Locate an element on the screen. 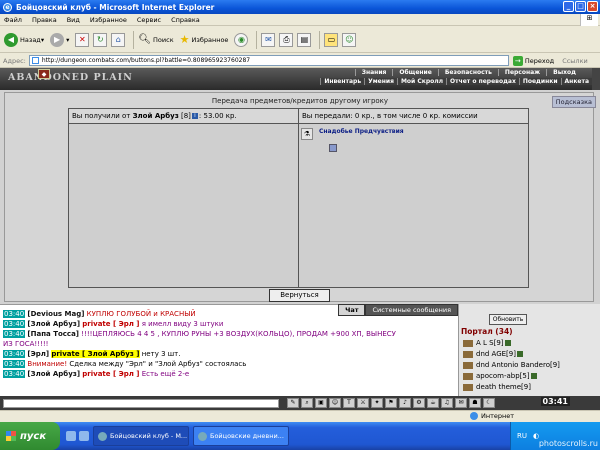 This screenshot has height=450, width=600. nav-fights: Поединки is located at coordinates (539, 81).